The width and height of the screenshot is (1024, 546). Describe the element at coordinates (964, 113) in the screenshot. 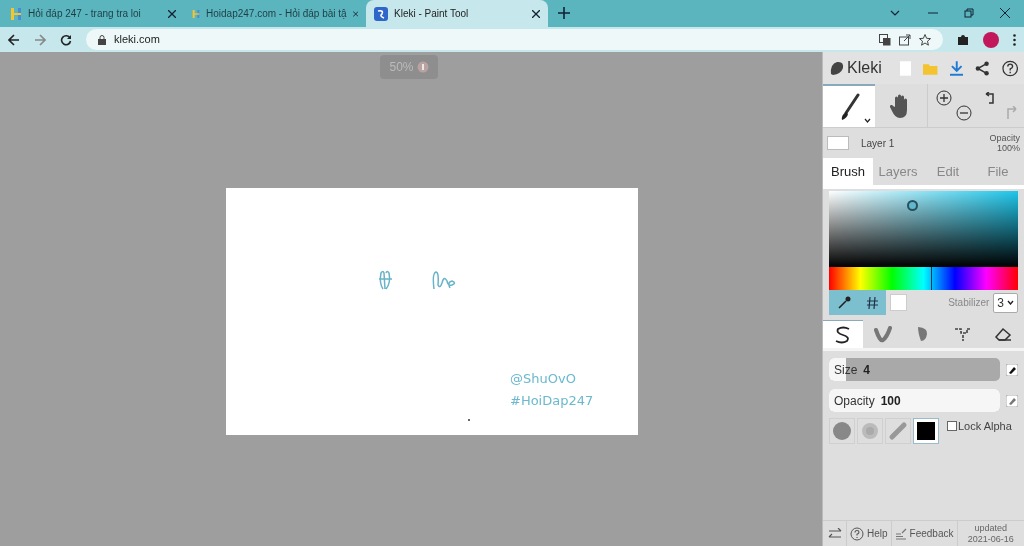

I see `zoom-out-icon` at that location.